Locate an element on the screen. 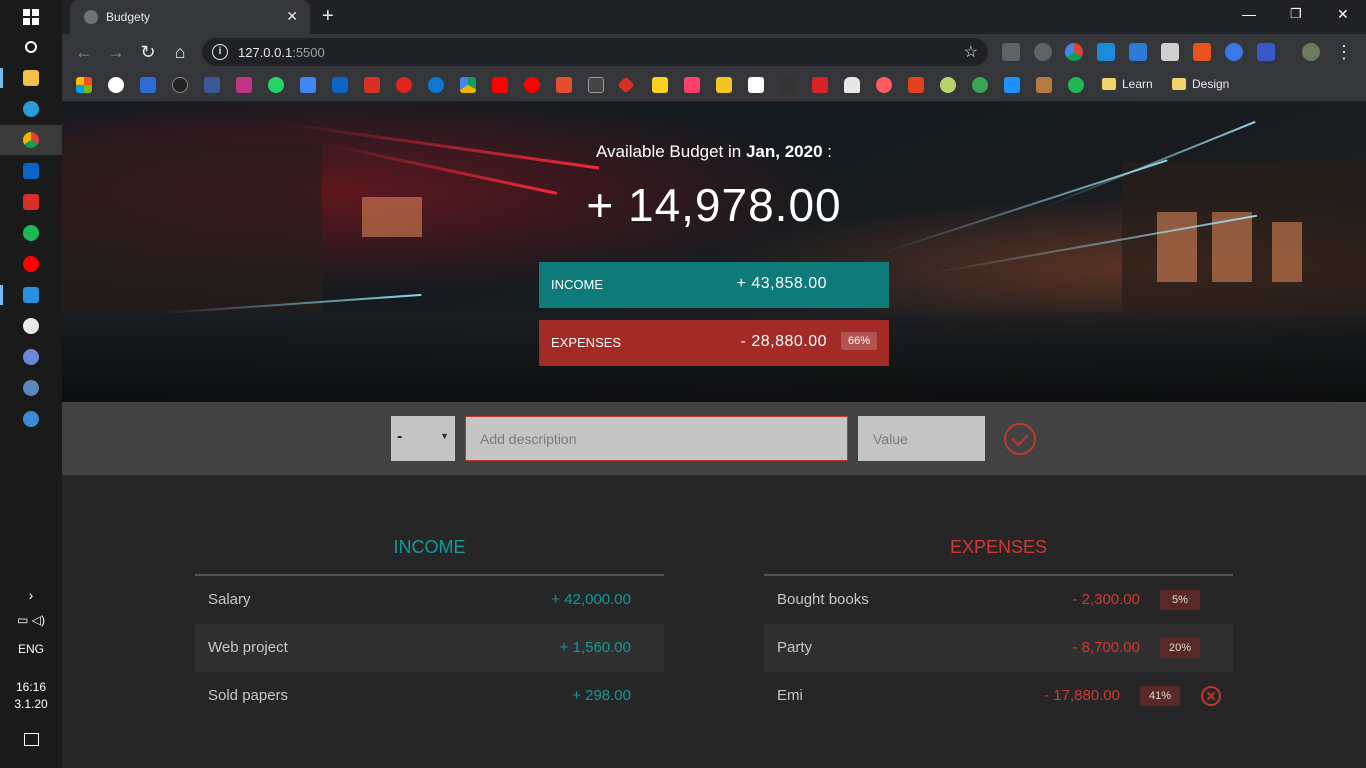  url-host: 127.0.0.1 is located at coordinates (265, 52).